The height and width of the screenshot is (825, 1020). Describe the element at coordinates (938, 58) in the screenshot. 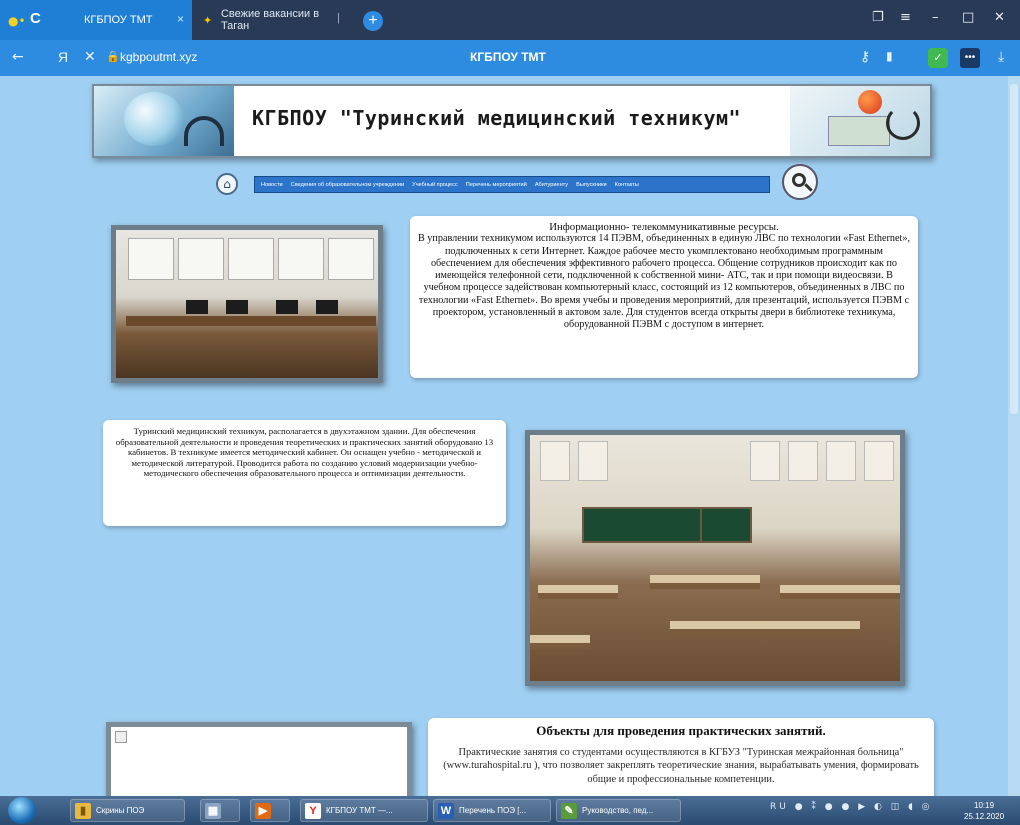

I see `protect-icon: ✓` at that location.